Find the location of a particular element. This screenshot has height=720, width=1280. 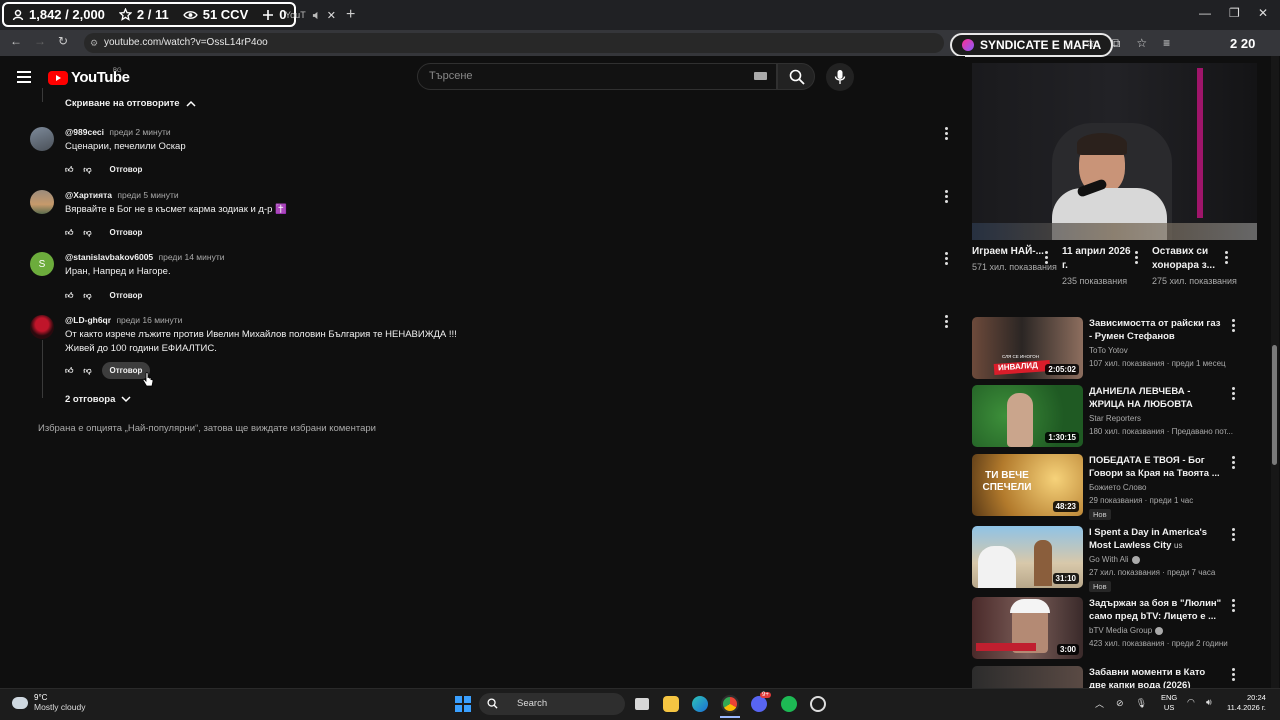

extension-counter: 2 20 is located at coordinates (1242, 43).